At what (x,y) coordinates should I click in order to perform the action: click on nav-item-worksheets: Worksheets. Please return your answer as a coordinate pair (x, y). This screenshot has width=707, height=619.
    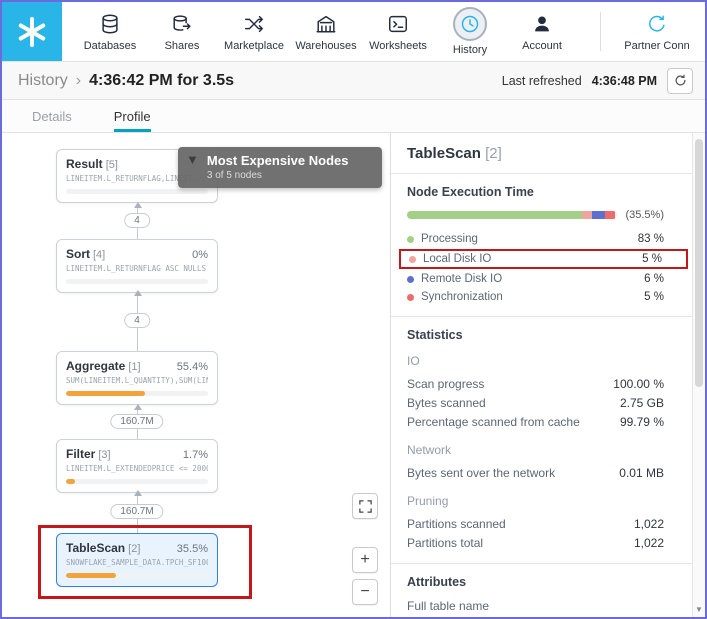
    Looking at the image, I should click on (398, 31).